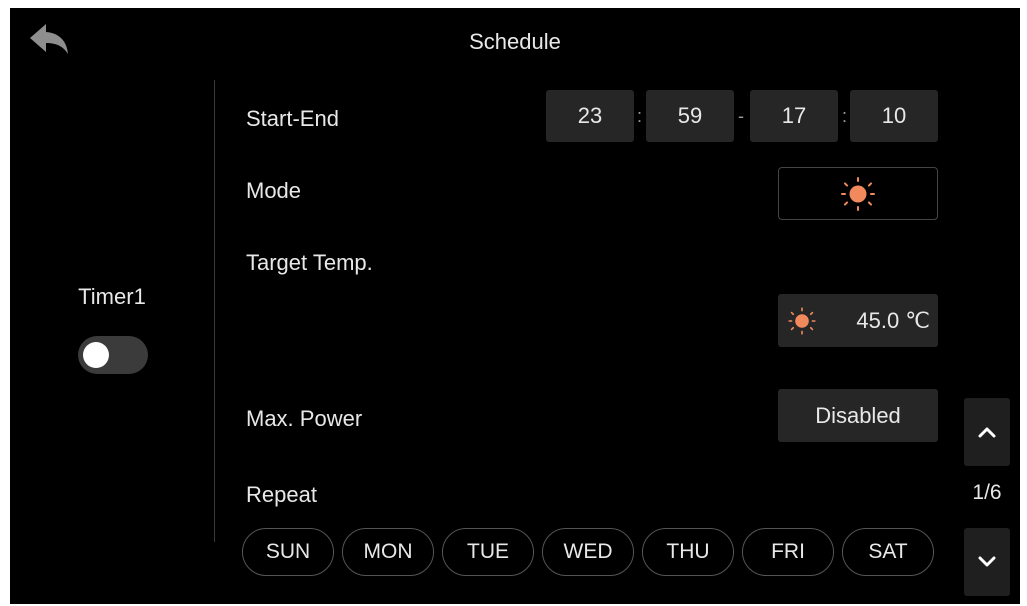 Image resolution: width=1027 pixels, height=606 pixels. I want to click on page-down-button, so click(987, 562).